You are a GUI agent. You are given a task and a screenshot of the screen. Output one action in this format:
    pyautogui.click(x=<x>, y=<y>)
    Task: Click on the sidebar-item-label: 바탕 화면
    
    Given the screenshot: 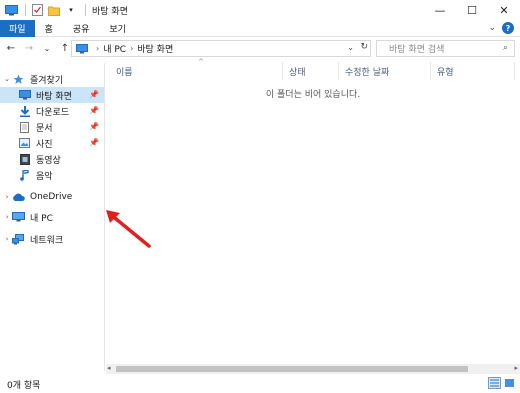 What is the action you would take?
    pyautogui.click(x=54, y=96)
    